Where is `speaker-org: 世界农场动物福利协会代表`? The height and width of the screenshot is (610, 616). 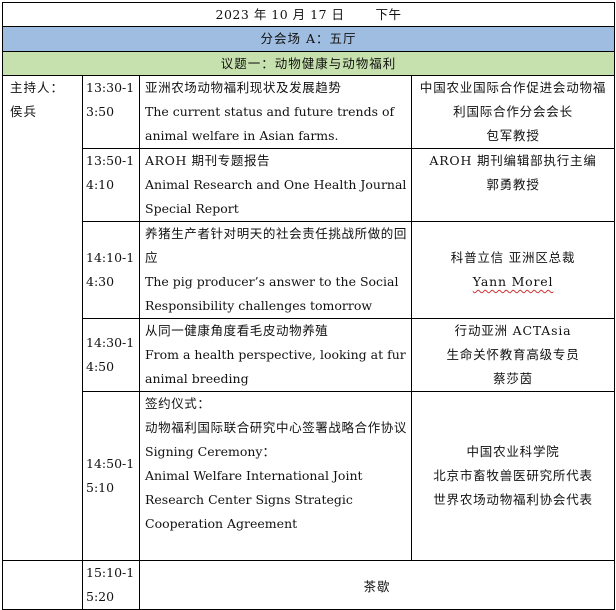
speaker-org: 世界农场动物福利协会代表 is located at coordinates (513, 499).